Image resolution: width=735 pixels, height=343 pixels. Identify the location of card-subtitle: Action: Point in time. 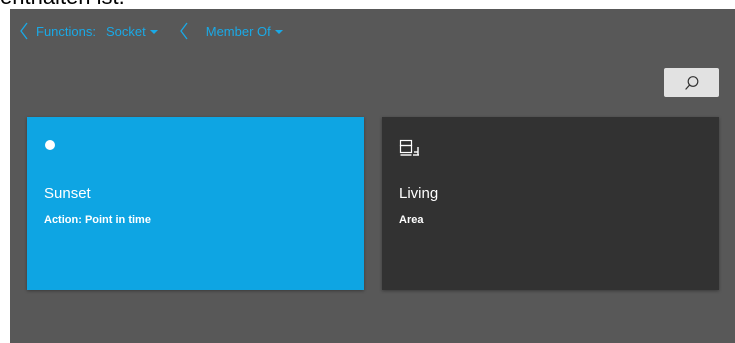
(97, 220).